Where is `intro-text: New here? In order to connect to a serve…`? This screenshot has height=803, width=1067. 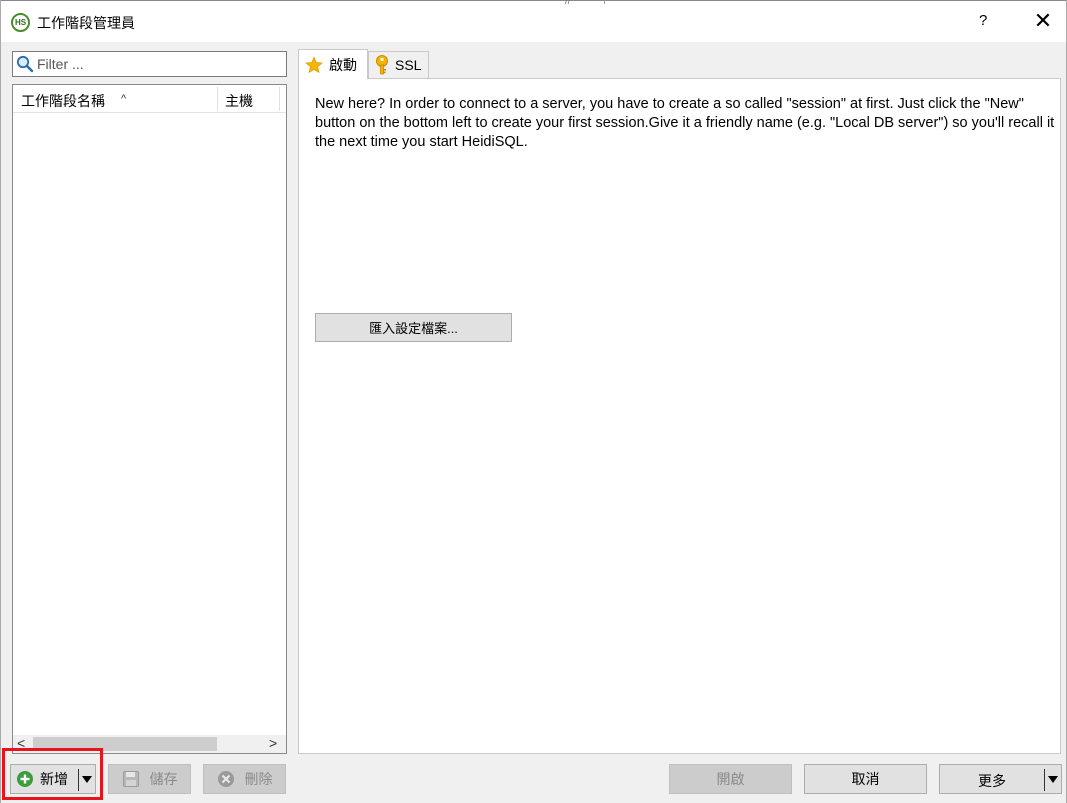
intro-text: New here? In order to connect to a serve… is located at coordinates (685, 123).